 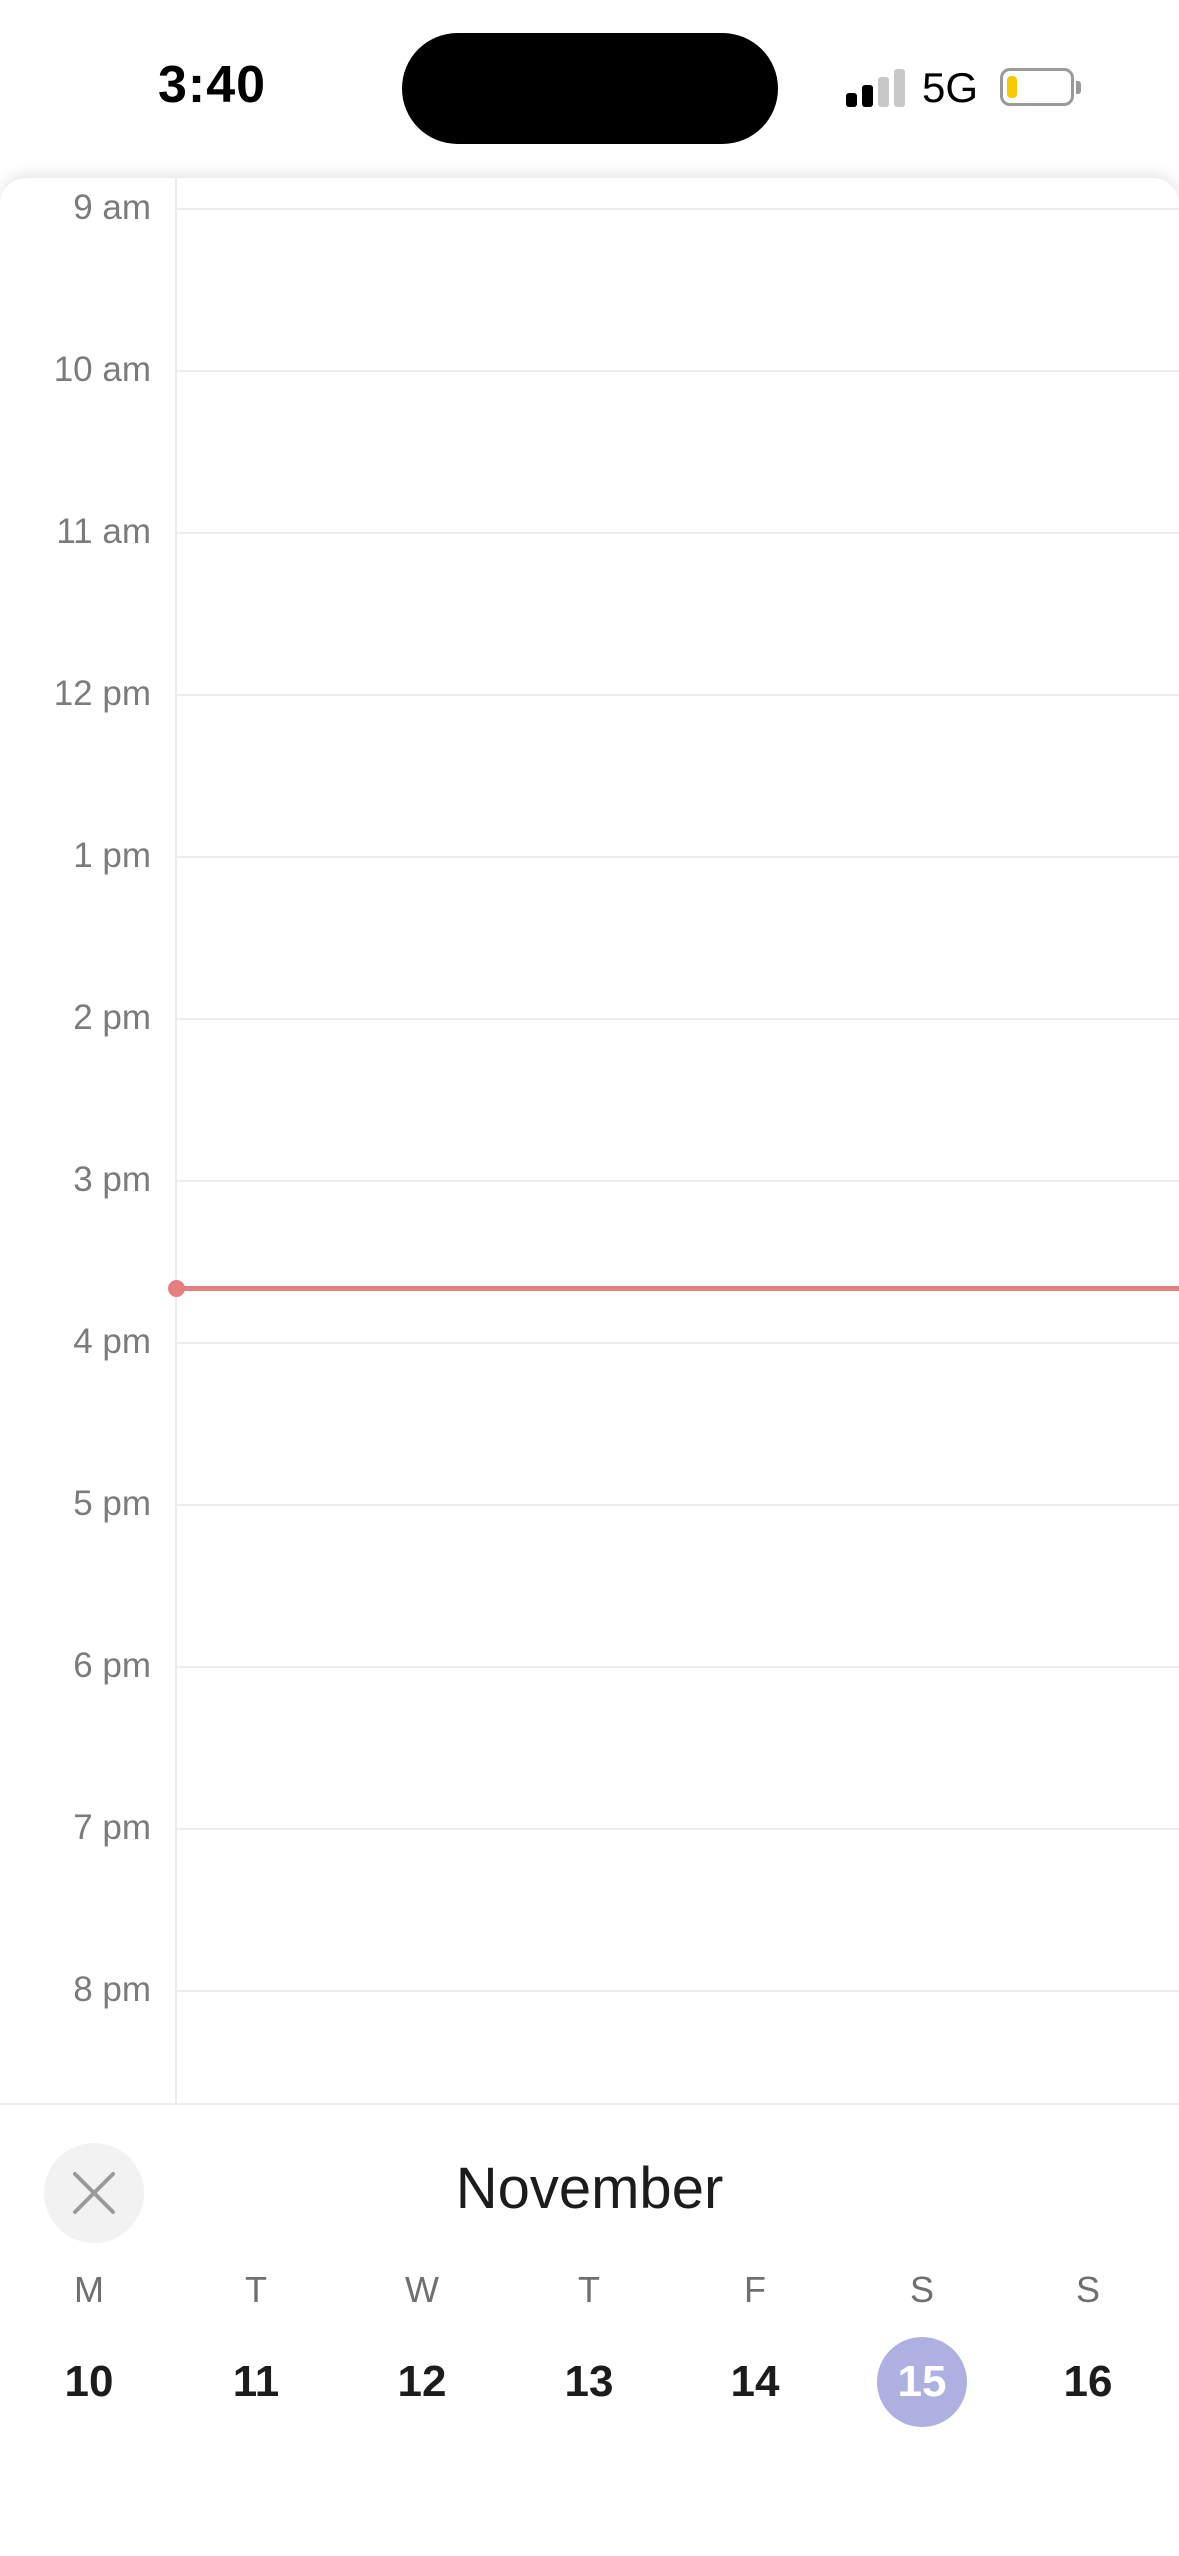 I want to click on hour-row: 9 am, so click(x=589, y=207).